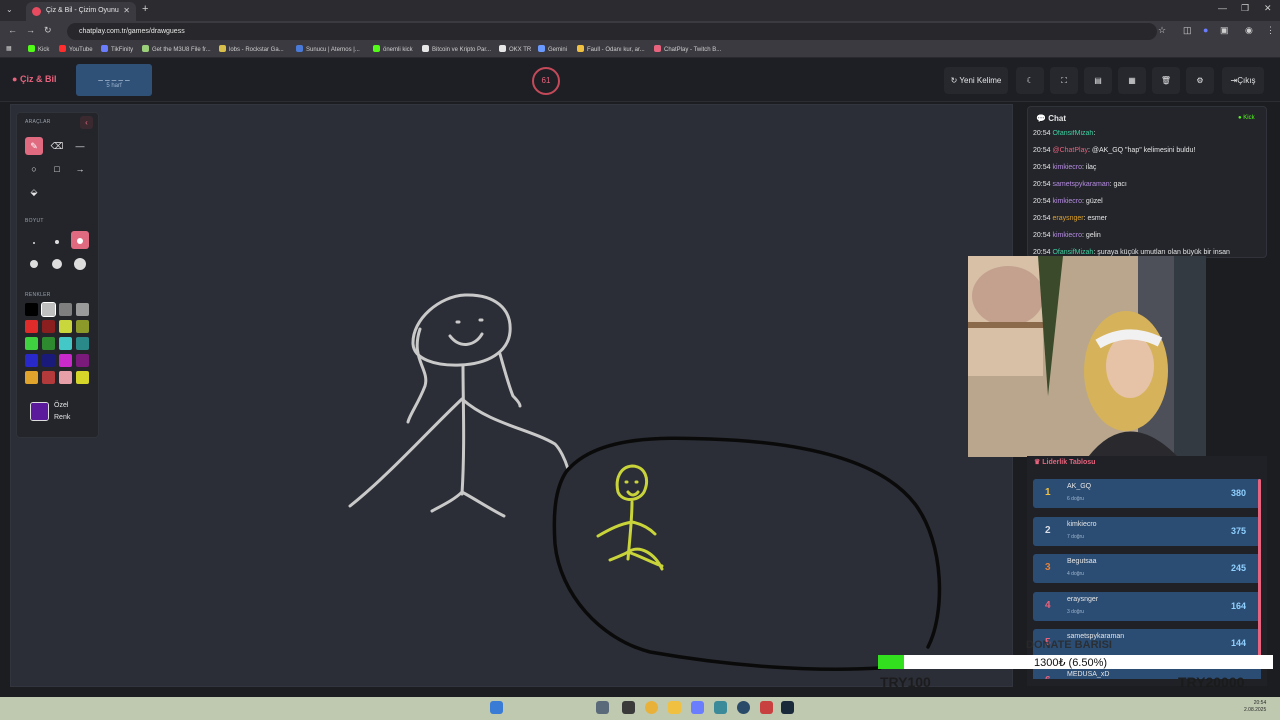 The height and width of the screenshot is (720, 1280). Describe the element at coordinates (766, 707) in the screenshot. I see `obs-icon` at that location.